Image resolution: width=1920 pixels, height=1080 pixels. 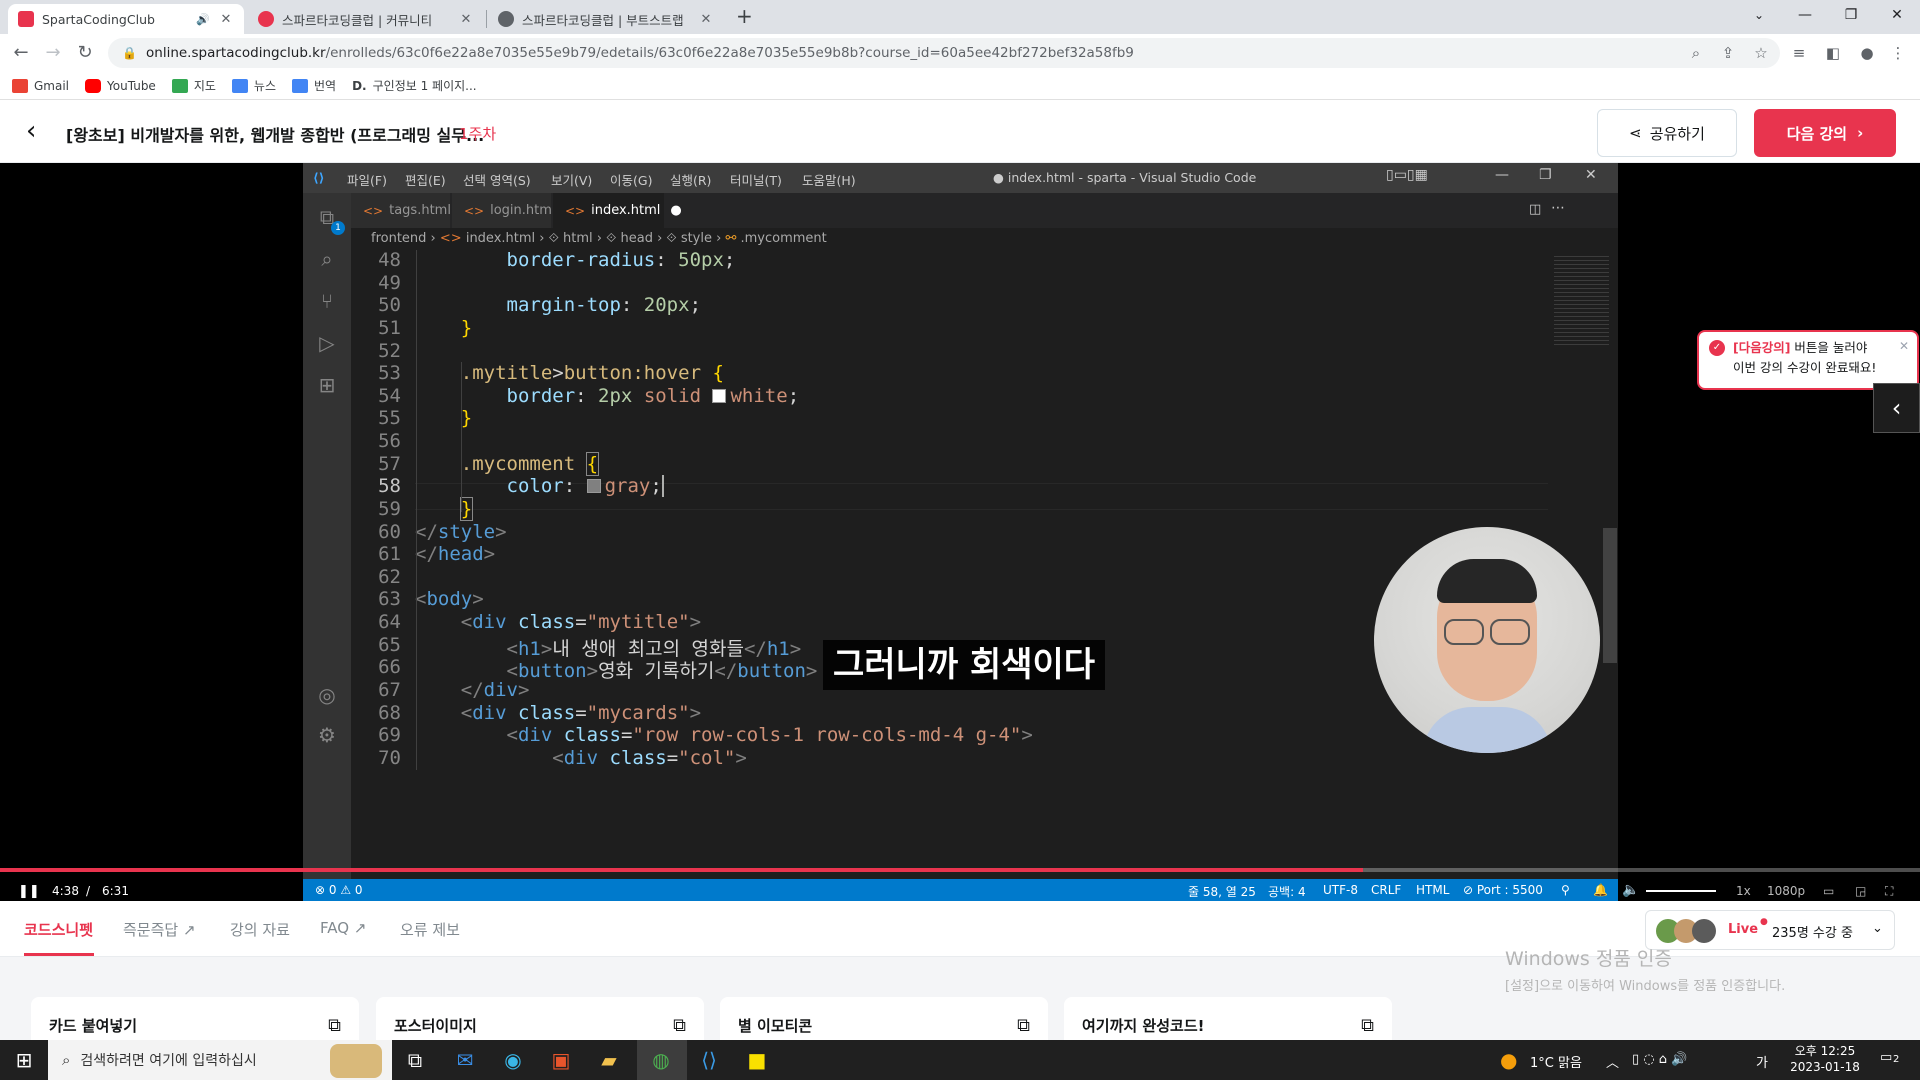 What do you see at coordinates (696, 238) in the screenshot?
I see `breadcrumb-item: style` at bounding box center [696, 238].